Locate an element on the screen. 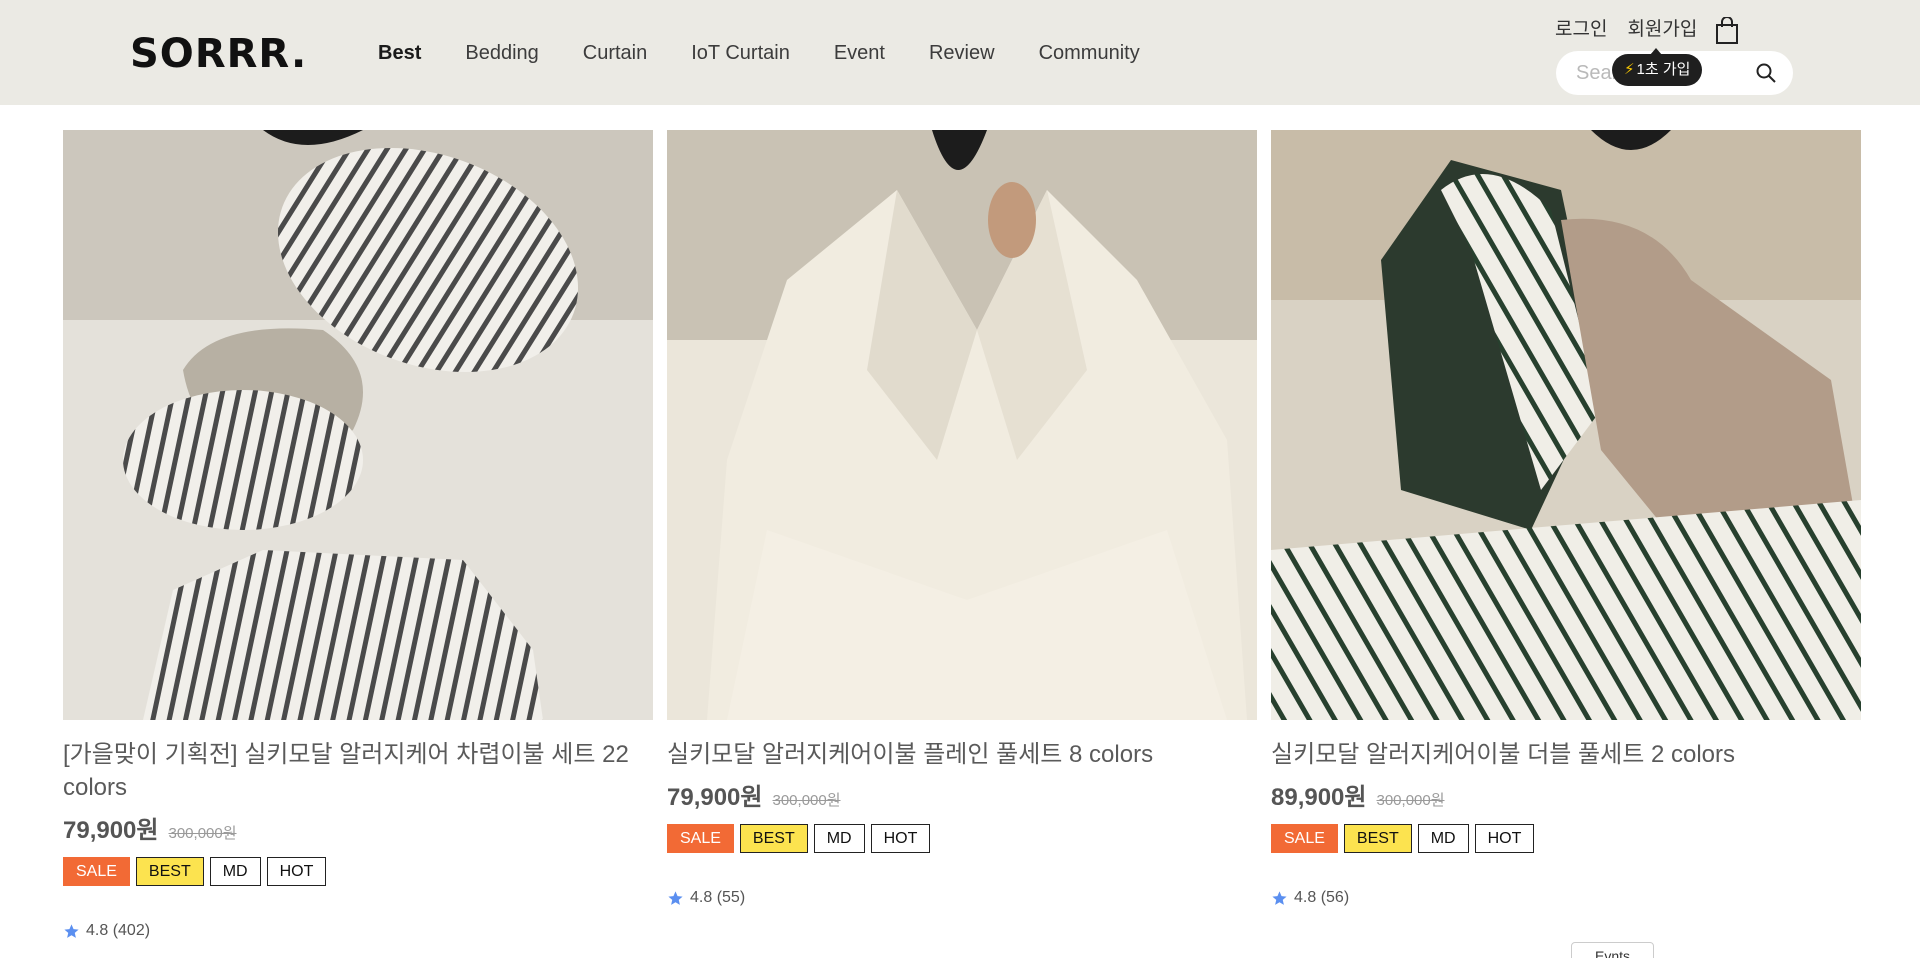 The image size is (1920, 958). nav-item-event: Event is located at coordinates (859, 53).